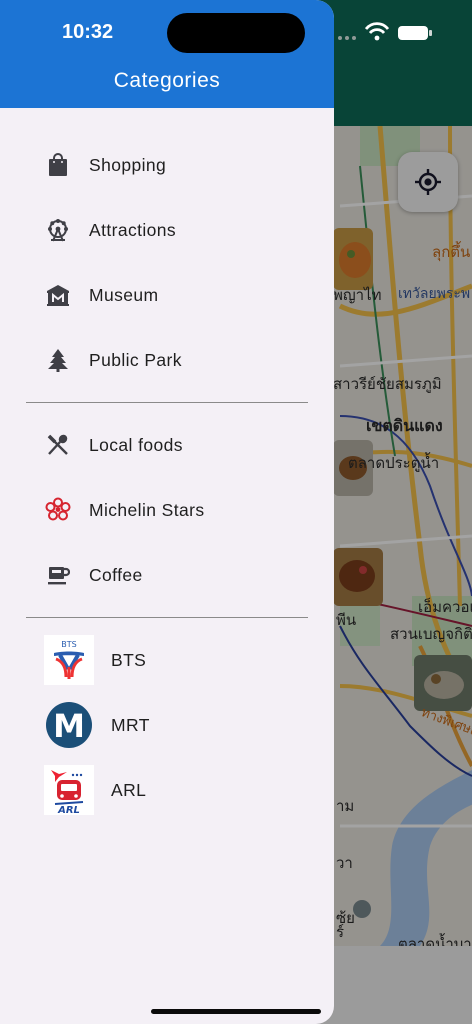 This screenshot has width=472, height=1024. I want to click on menu-label: Shopping, so click(128, 164).